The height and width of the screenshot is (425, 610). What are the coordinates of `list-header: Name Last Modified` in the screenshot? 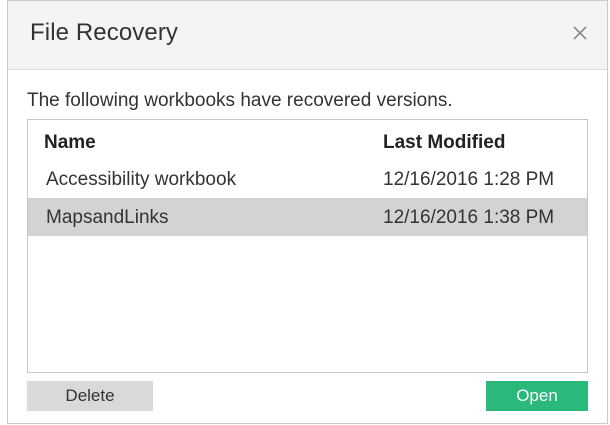 It's located at (307, 140).